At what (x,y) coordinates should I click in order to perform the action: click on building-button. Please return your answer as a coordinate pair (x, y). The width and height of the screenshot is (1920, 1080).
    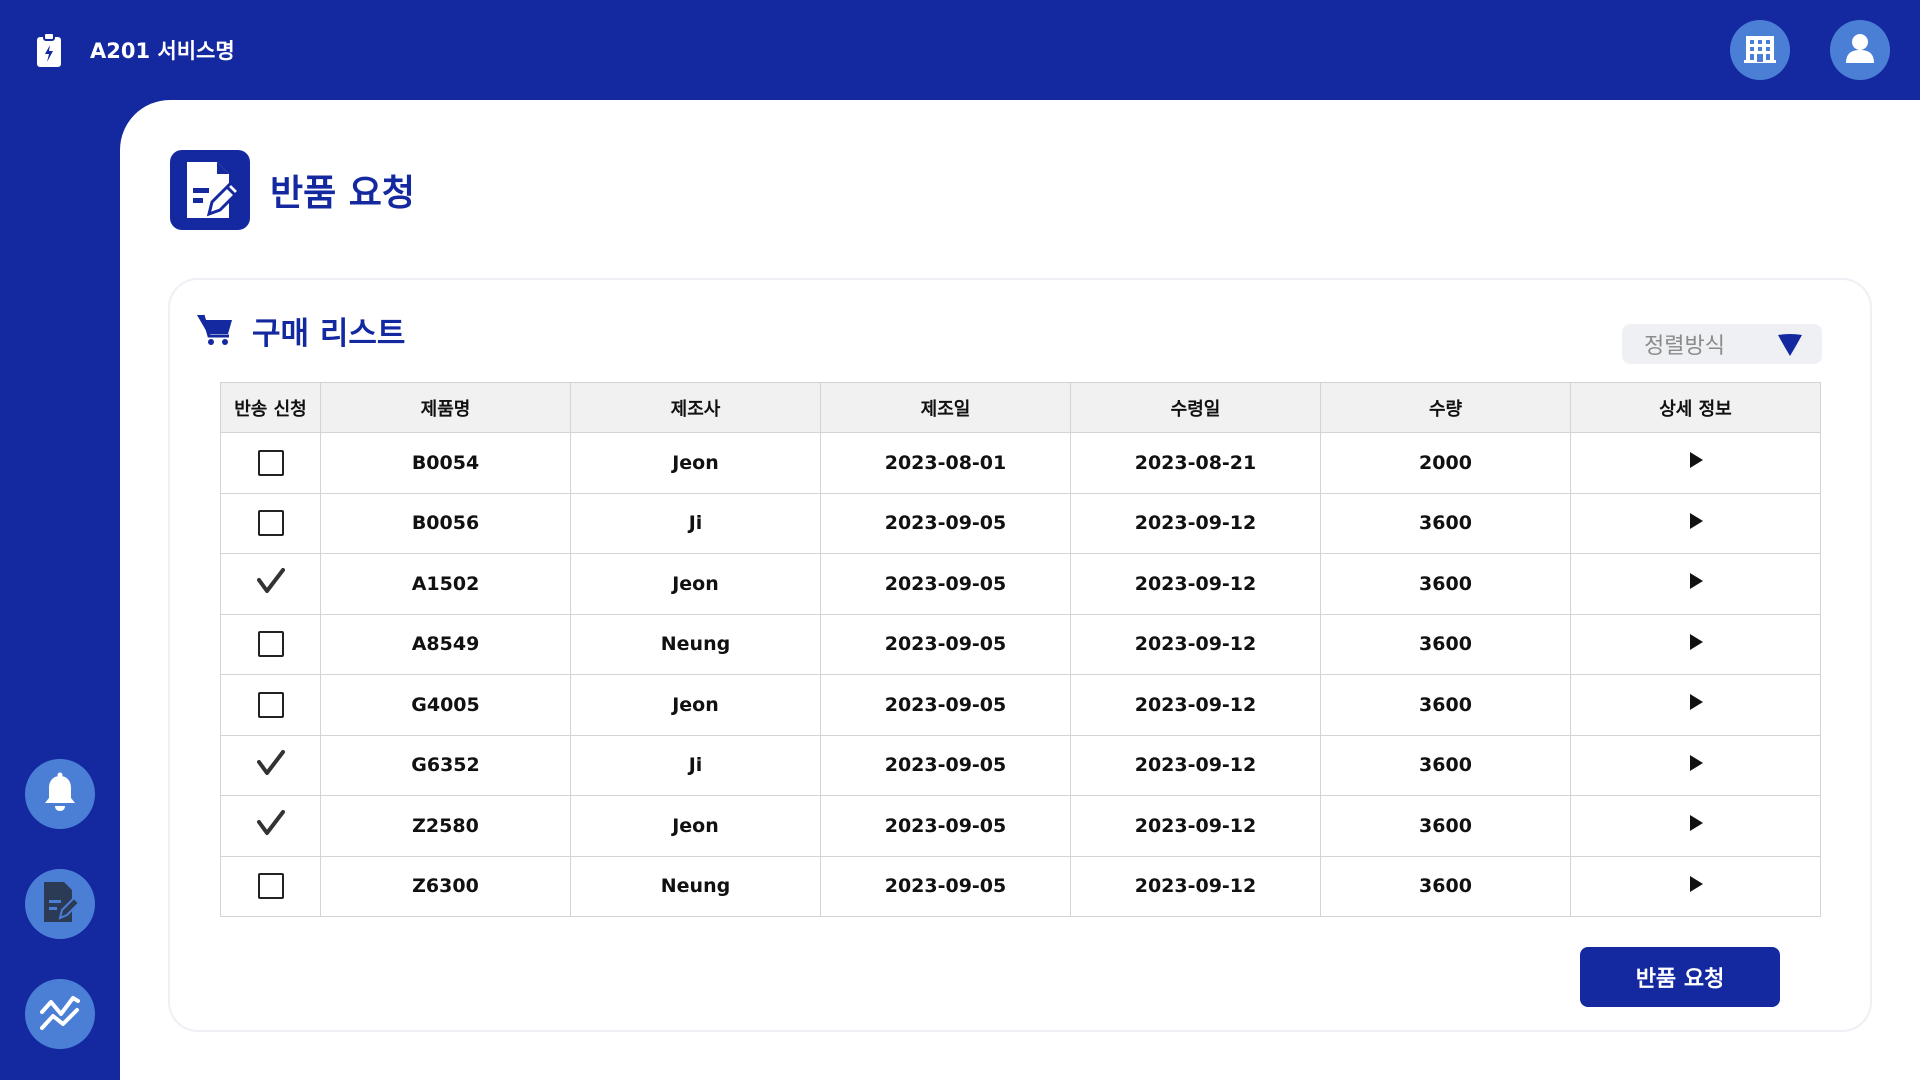
    Looking at the image, I should click on (1760, 50).